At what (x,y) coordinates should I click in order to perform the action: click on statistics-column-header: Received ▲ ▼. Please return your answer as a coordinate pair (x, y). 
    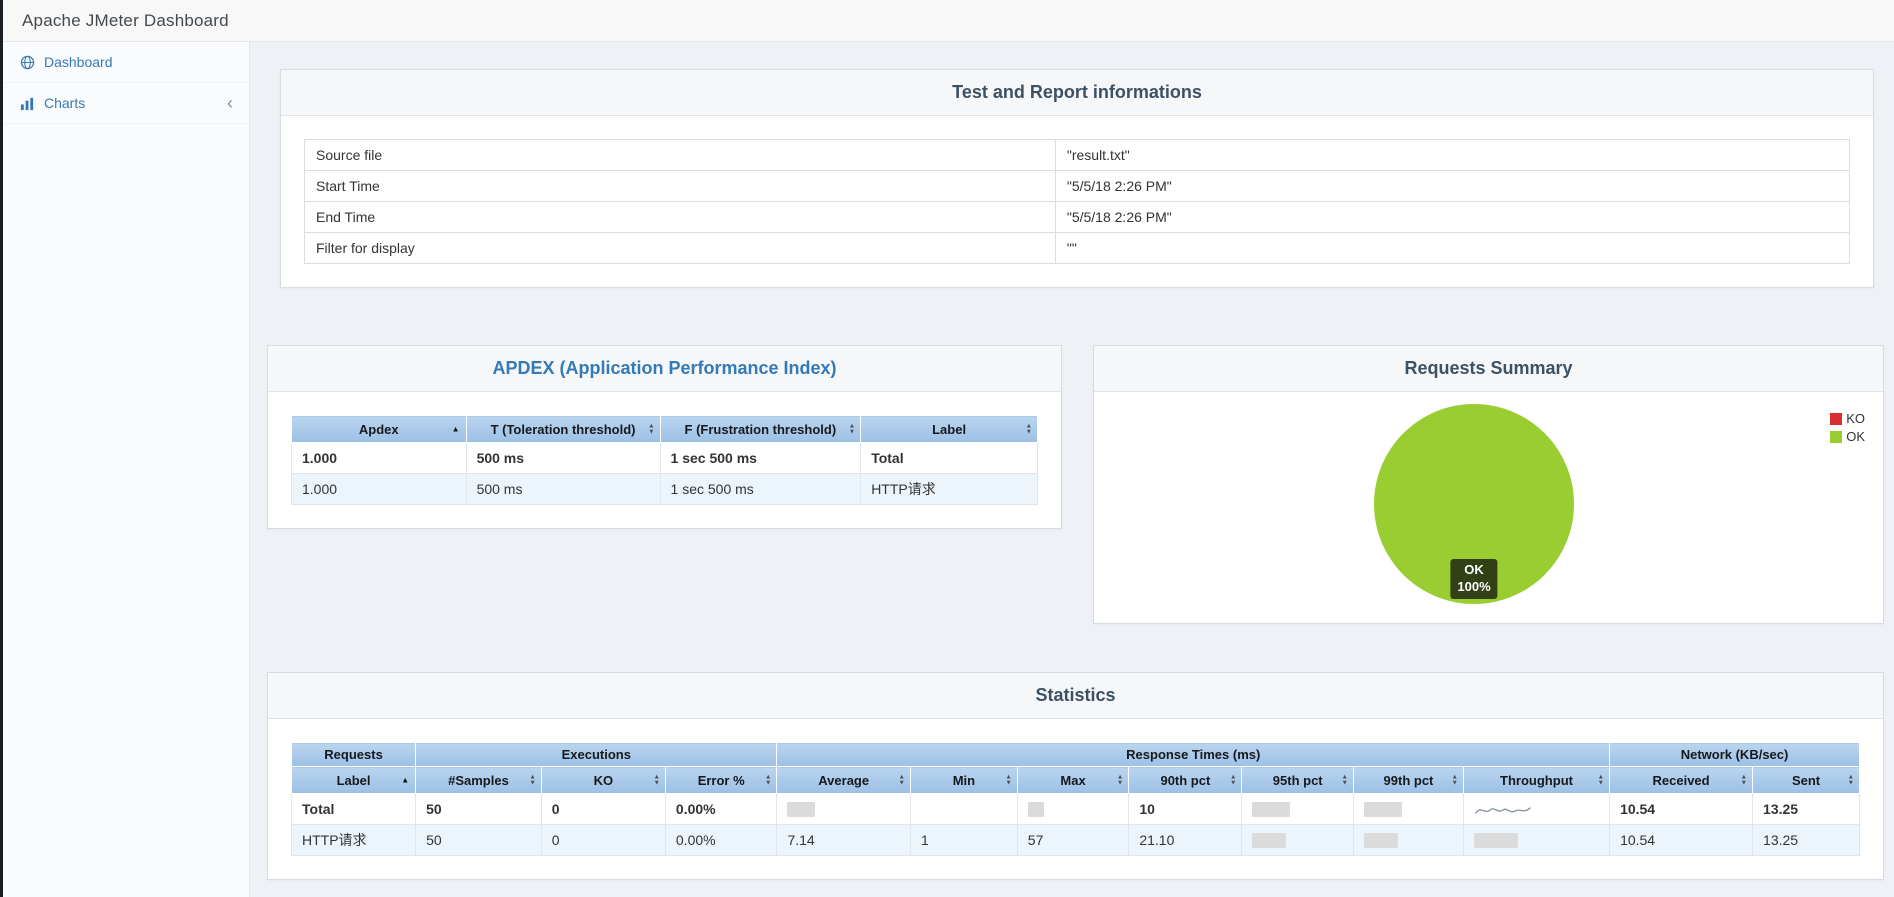
    Looking at the image, I should click on (1681, 780).